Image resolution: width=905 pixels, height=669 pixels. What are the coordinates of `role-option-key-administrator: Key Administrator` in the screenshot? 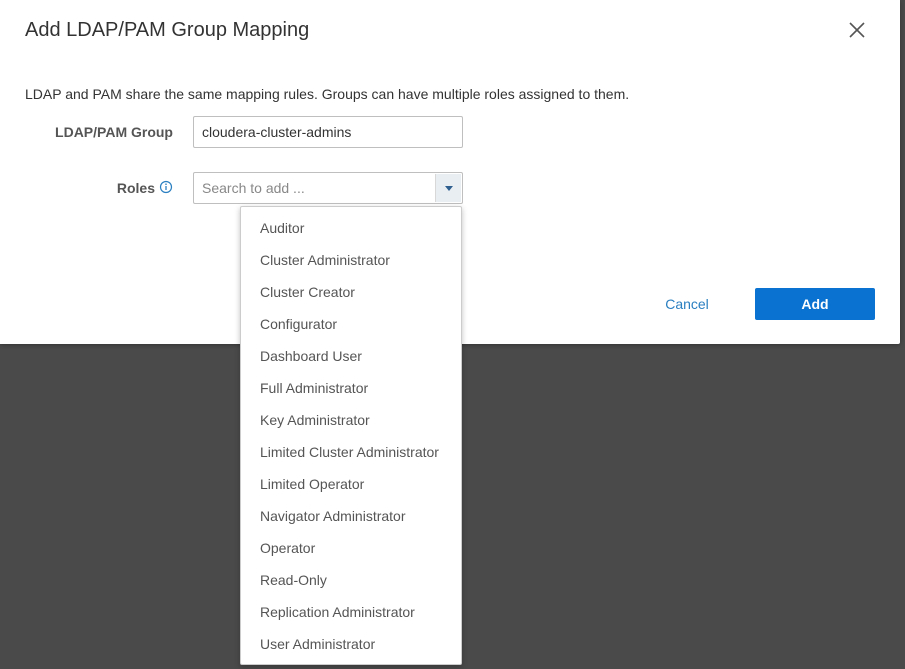 It's located at (351, 420).